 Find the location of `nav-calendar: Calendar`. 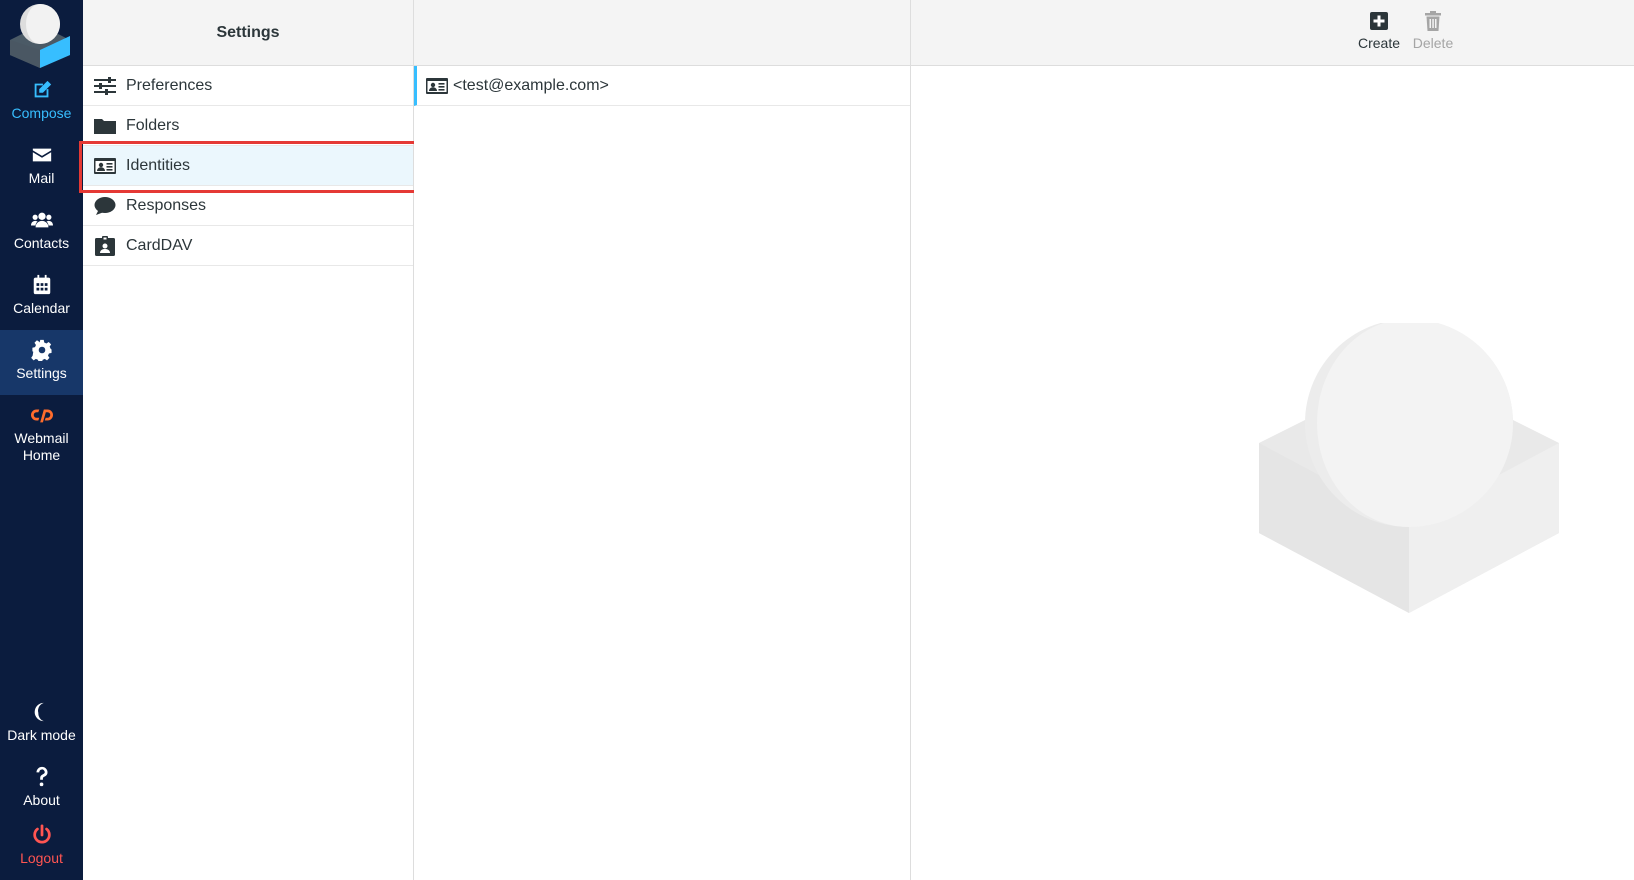

nav-calendar: Calendar is located at coordinates (41, 297).